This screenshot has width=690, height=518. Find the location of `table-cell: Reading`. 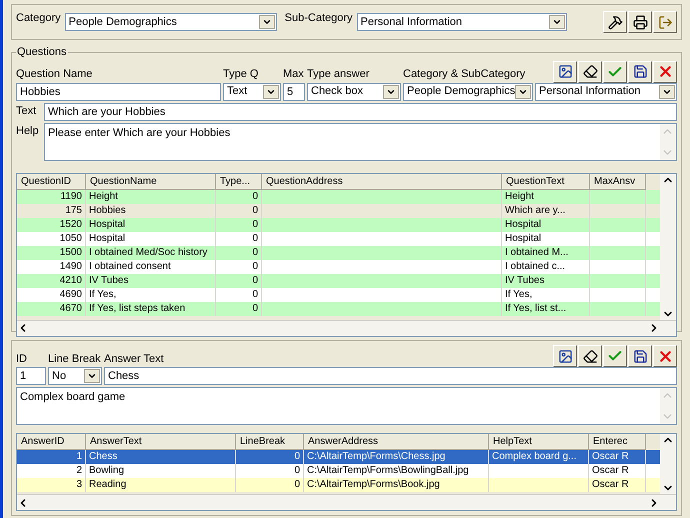

table-cell: Reading is located at coordinates (107, 484).